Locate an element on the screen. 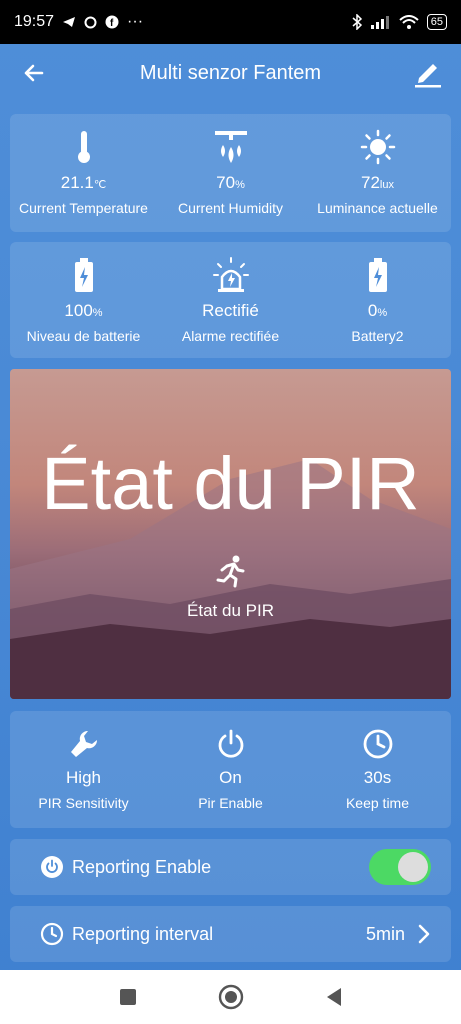 This screenshot has width=461, height=1024. alarm-icon is located at coordinates (230, 274).